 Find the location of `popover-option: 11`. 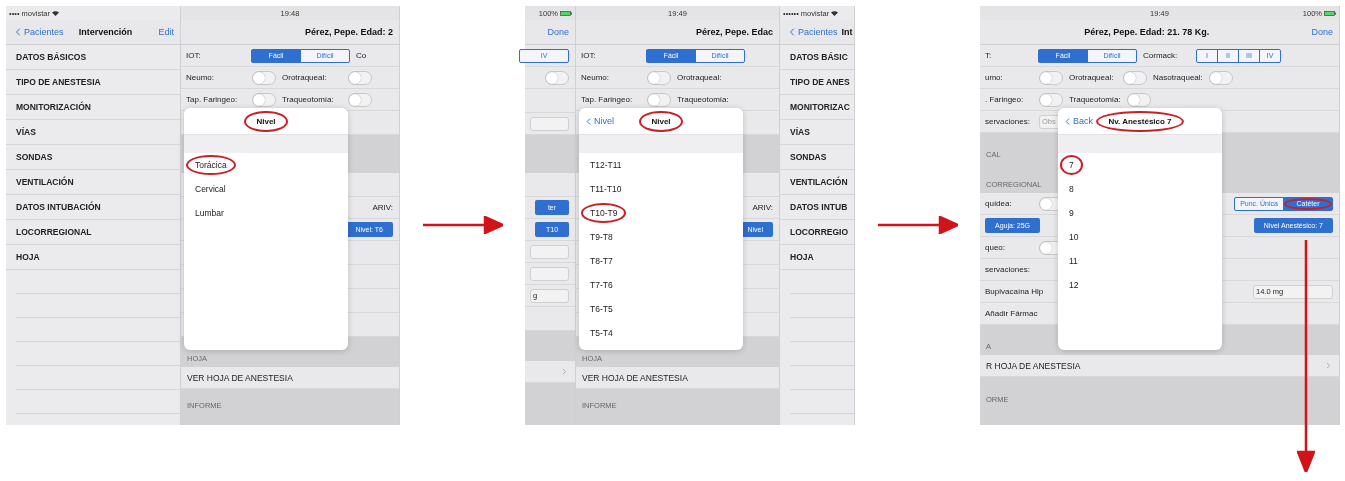

popover-option: 11 is located at coordinates (1073, 261).